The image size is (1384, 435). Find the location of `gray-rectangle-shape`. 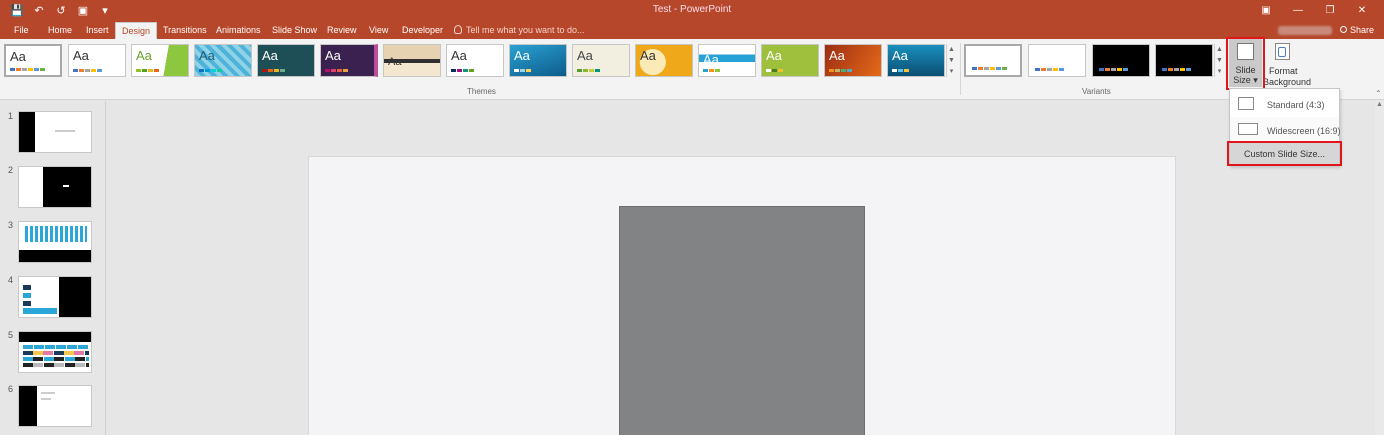

gray-rectangle-shape is located at coordinates (742, 320).